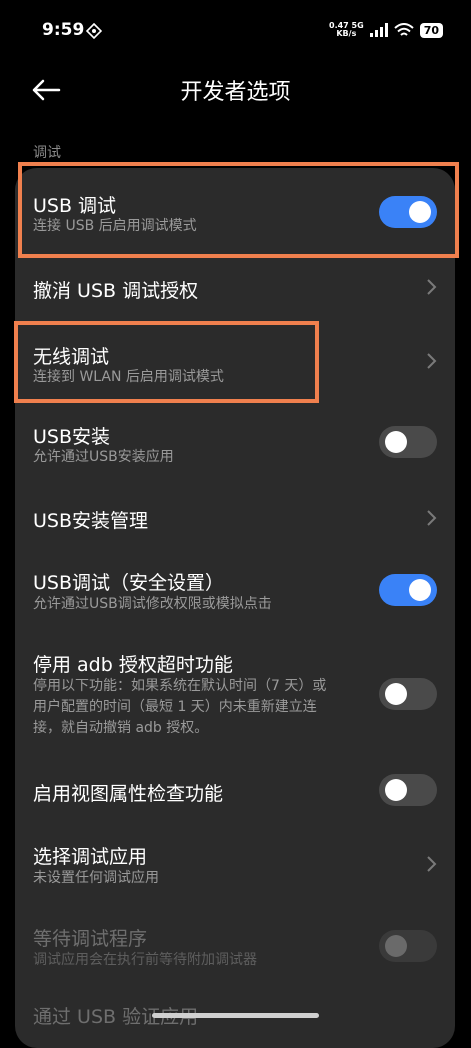 The height and width of the screenshot is (1048, 471). I want to click on subtitle-line: 用户配置的时间（最短 1 天）内未重新建立连, so click(175, 707).